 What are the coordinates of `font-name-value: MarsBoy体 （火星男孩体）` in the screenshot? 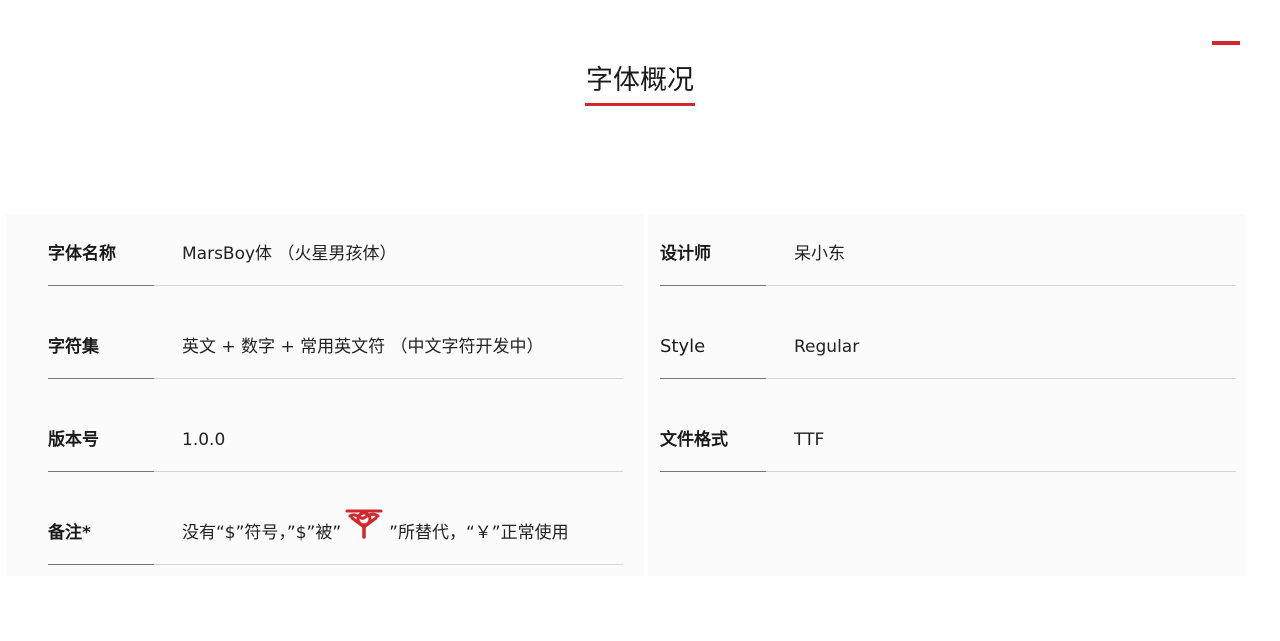 It's located at (289, 254).